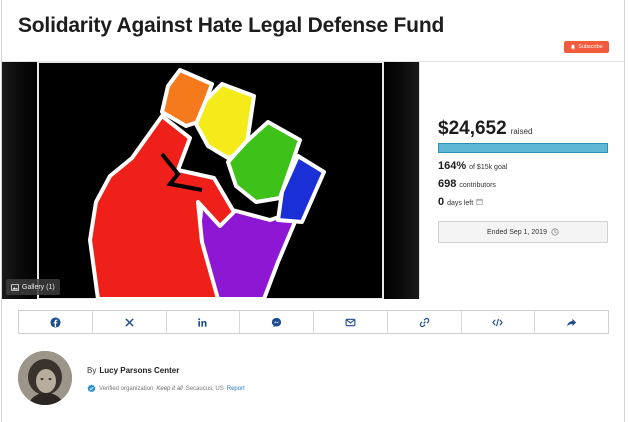 The width and height of the screenshot is (628, 422). I want to click on calendar-icon, so click(479, 201).